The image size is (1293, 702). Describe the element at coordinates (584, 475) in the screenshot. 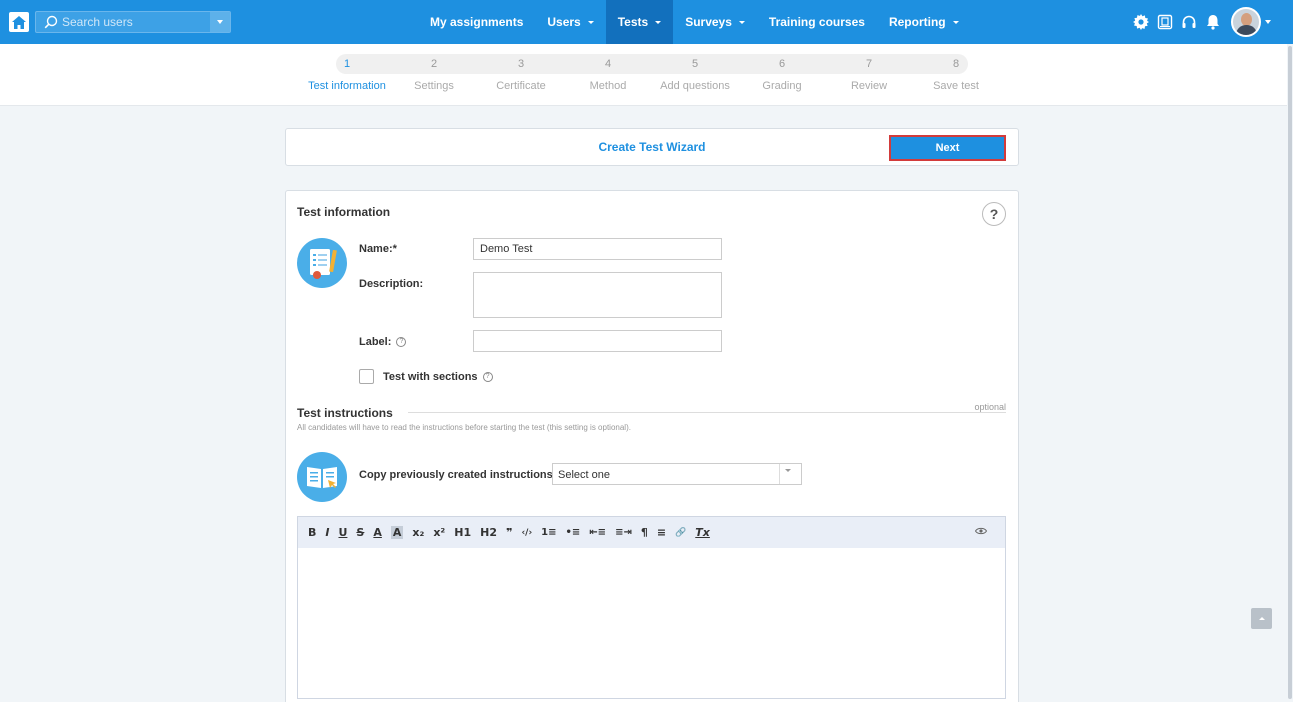

I see `copy-instructions-value: Select one` at that location.